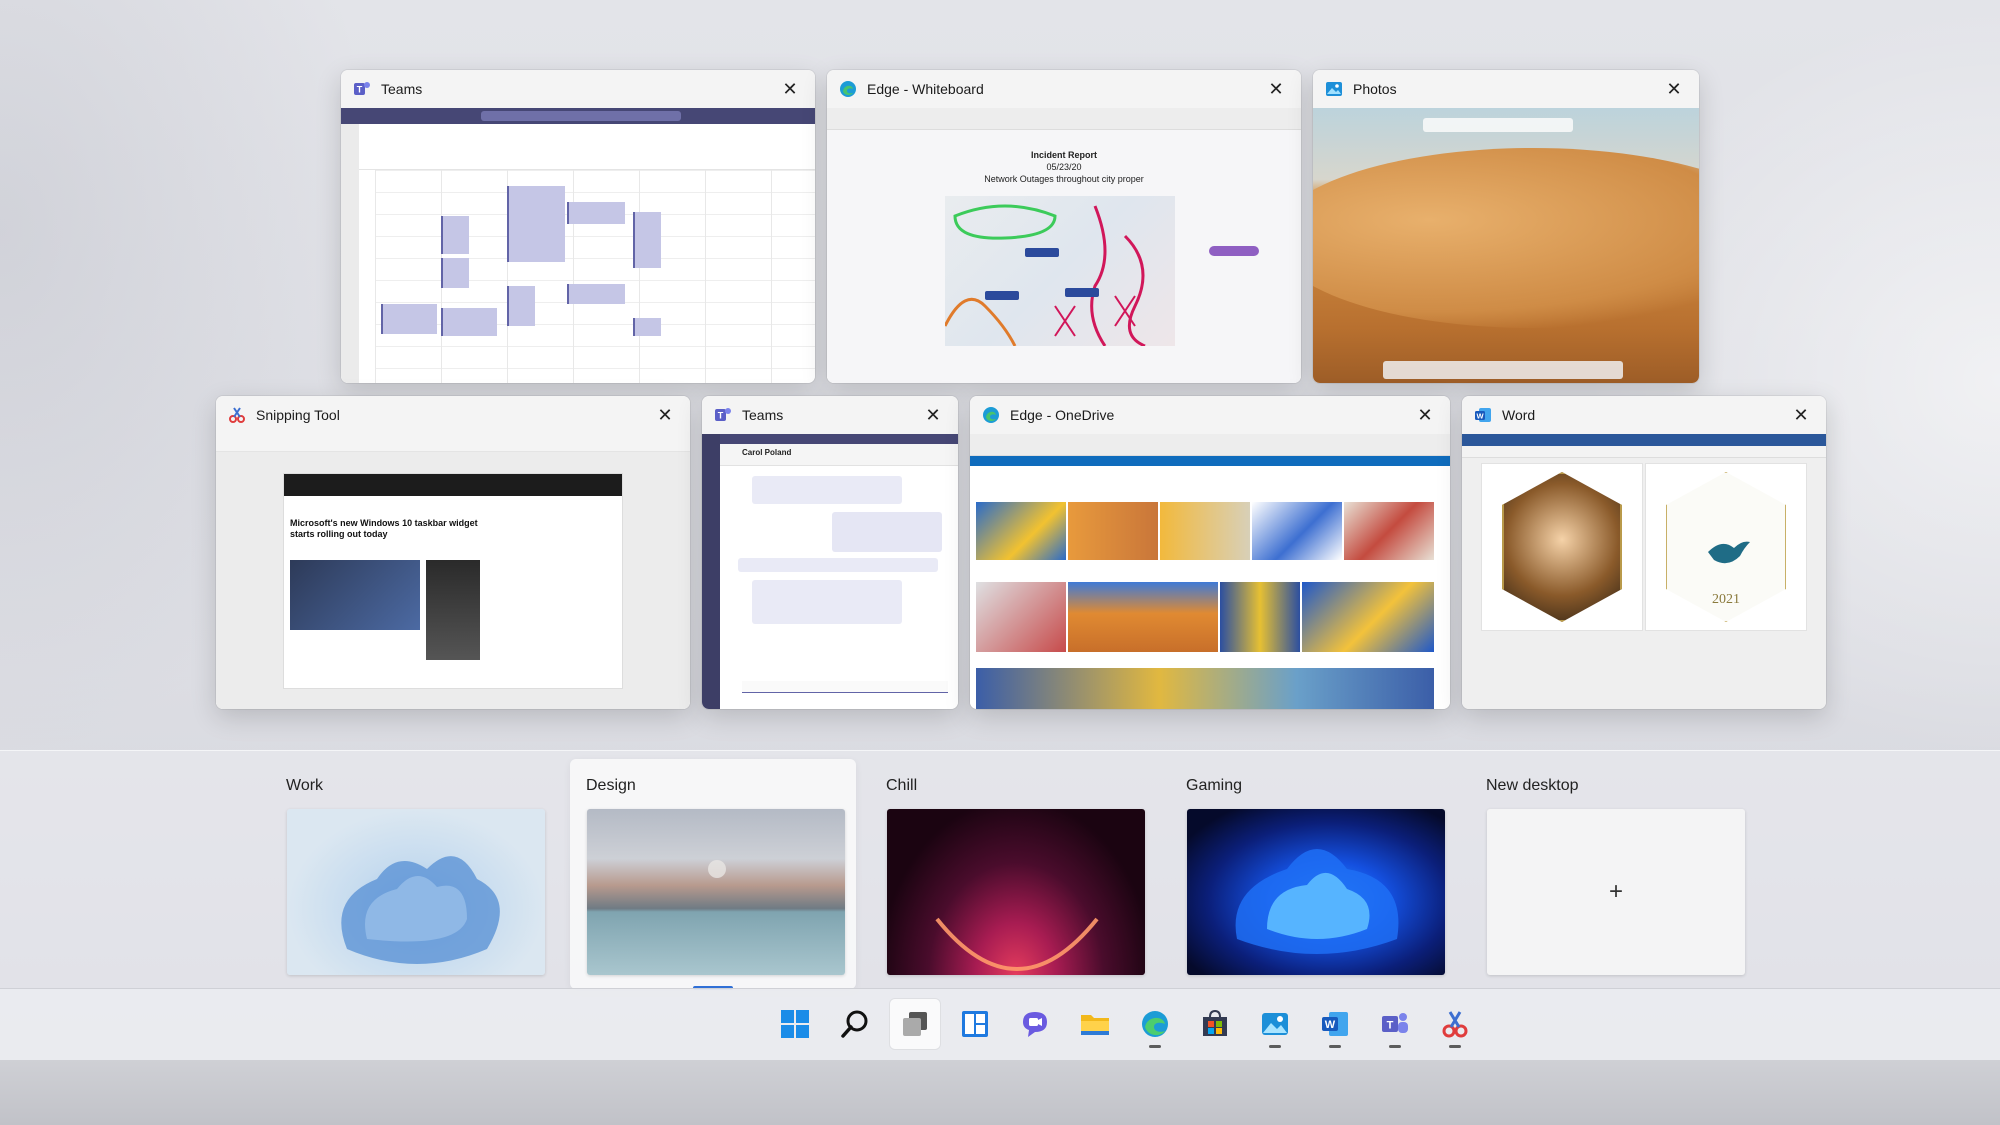 This screenshot has width=2000, height=1125. I want to click on window-word: W Word ✕ 2021, so click(1644, 552).